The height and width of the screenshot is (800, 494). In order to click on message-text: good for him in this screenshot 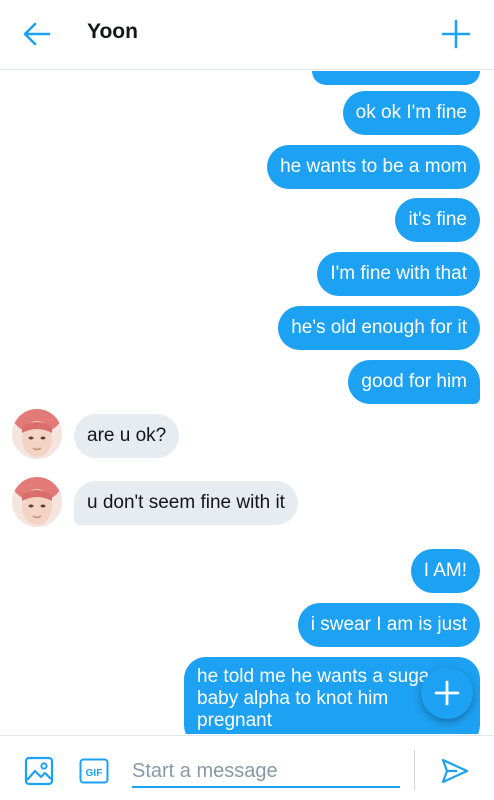, I will do `click(414, 381)`.